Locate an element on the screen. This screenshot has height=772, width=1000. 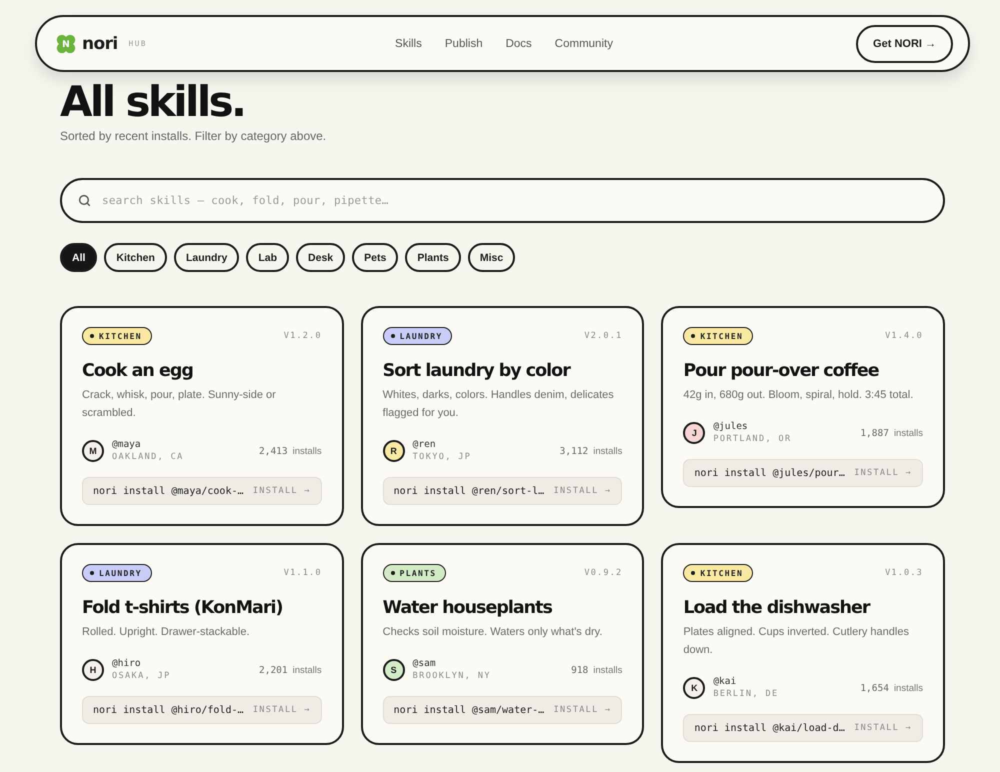
author-handle: @hiro is located at coordinates (127, 664).